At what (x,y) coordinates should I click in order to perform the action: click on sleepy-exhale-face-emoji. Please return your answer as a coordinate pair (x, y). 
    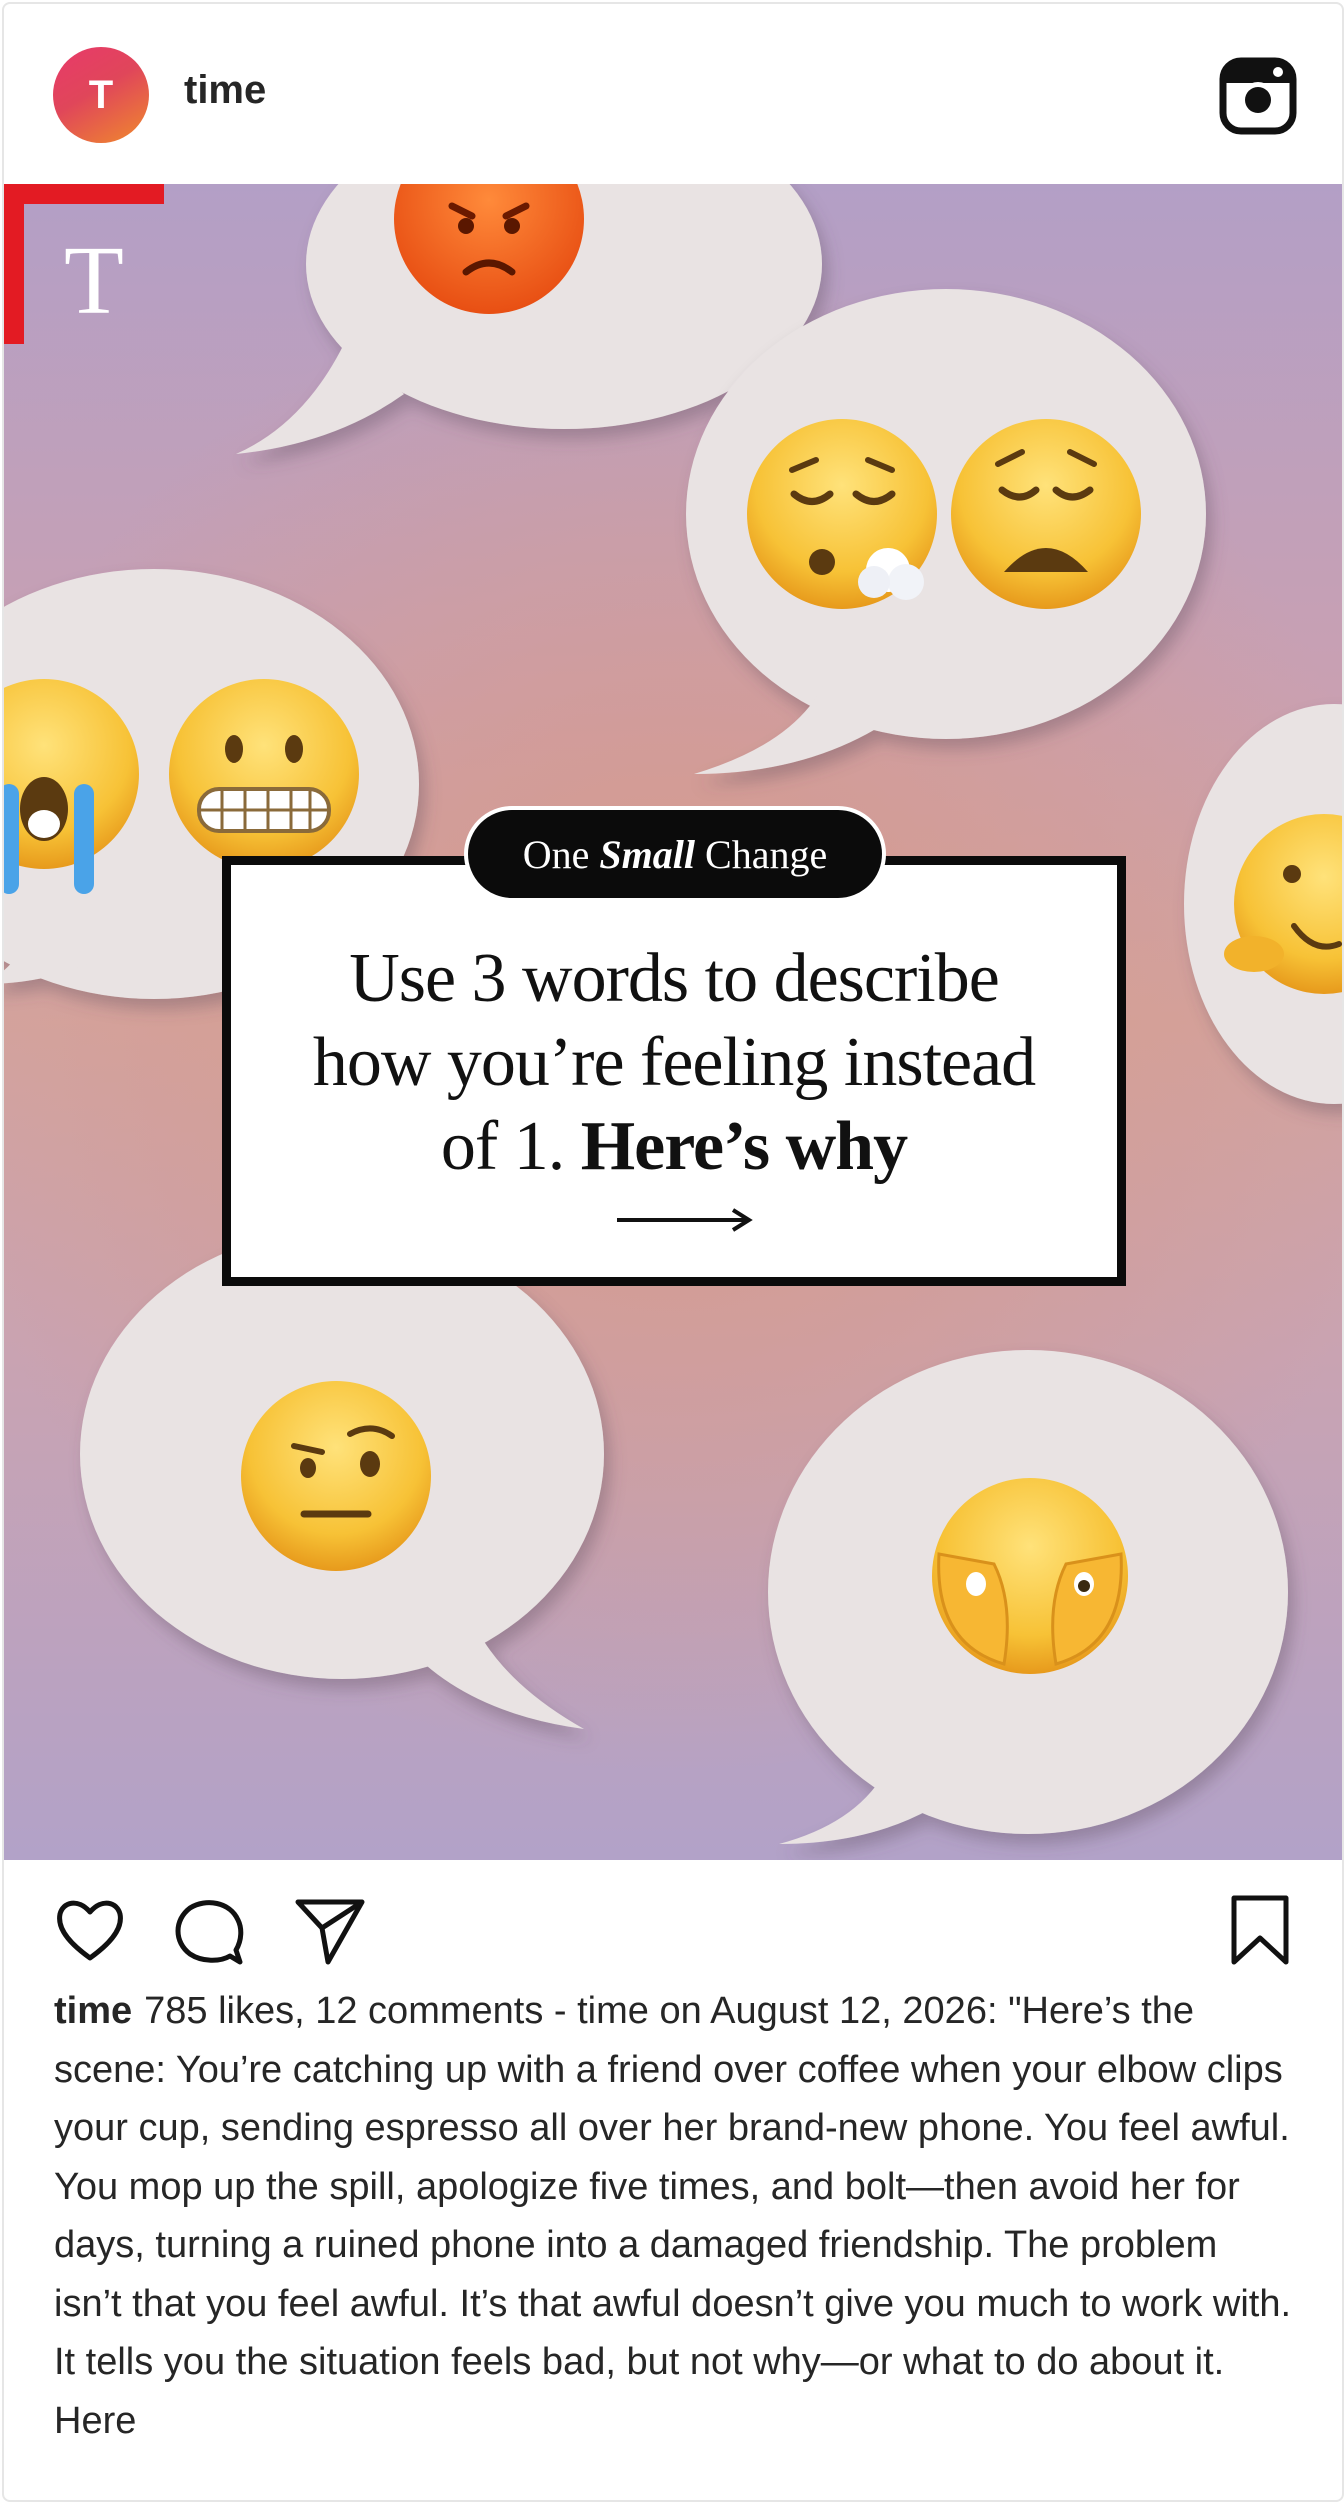
    Looking at the image, I should click on (842, 514).